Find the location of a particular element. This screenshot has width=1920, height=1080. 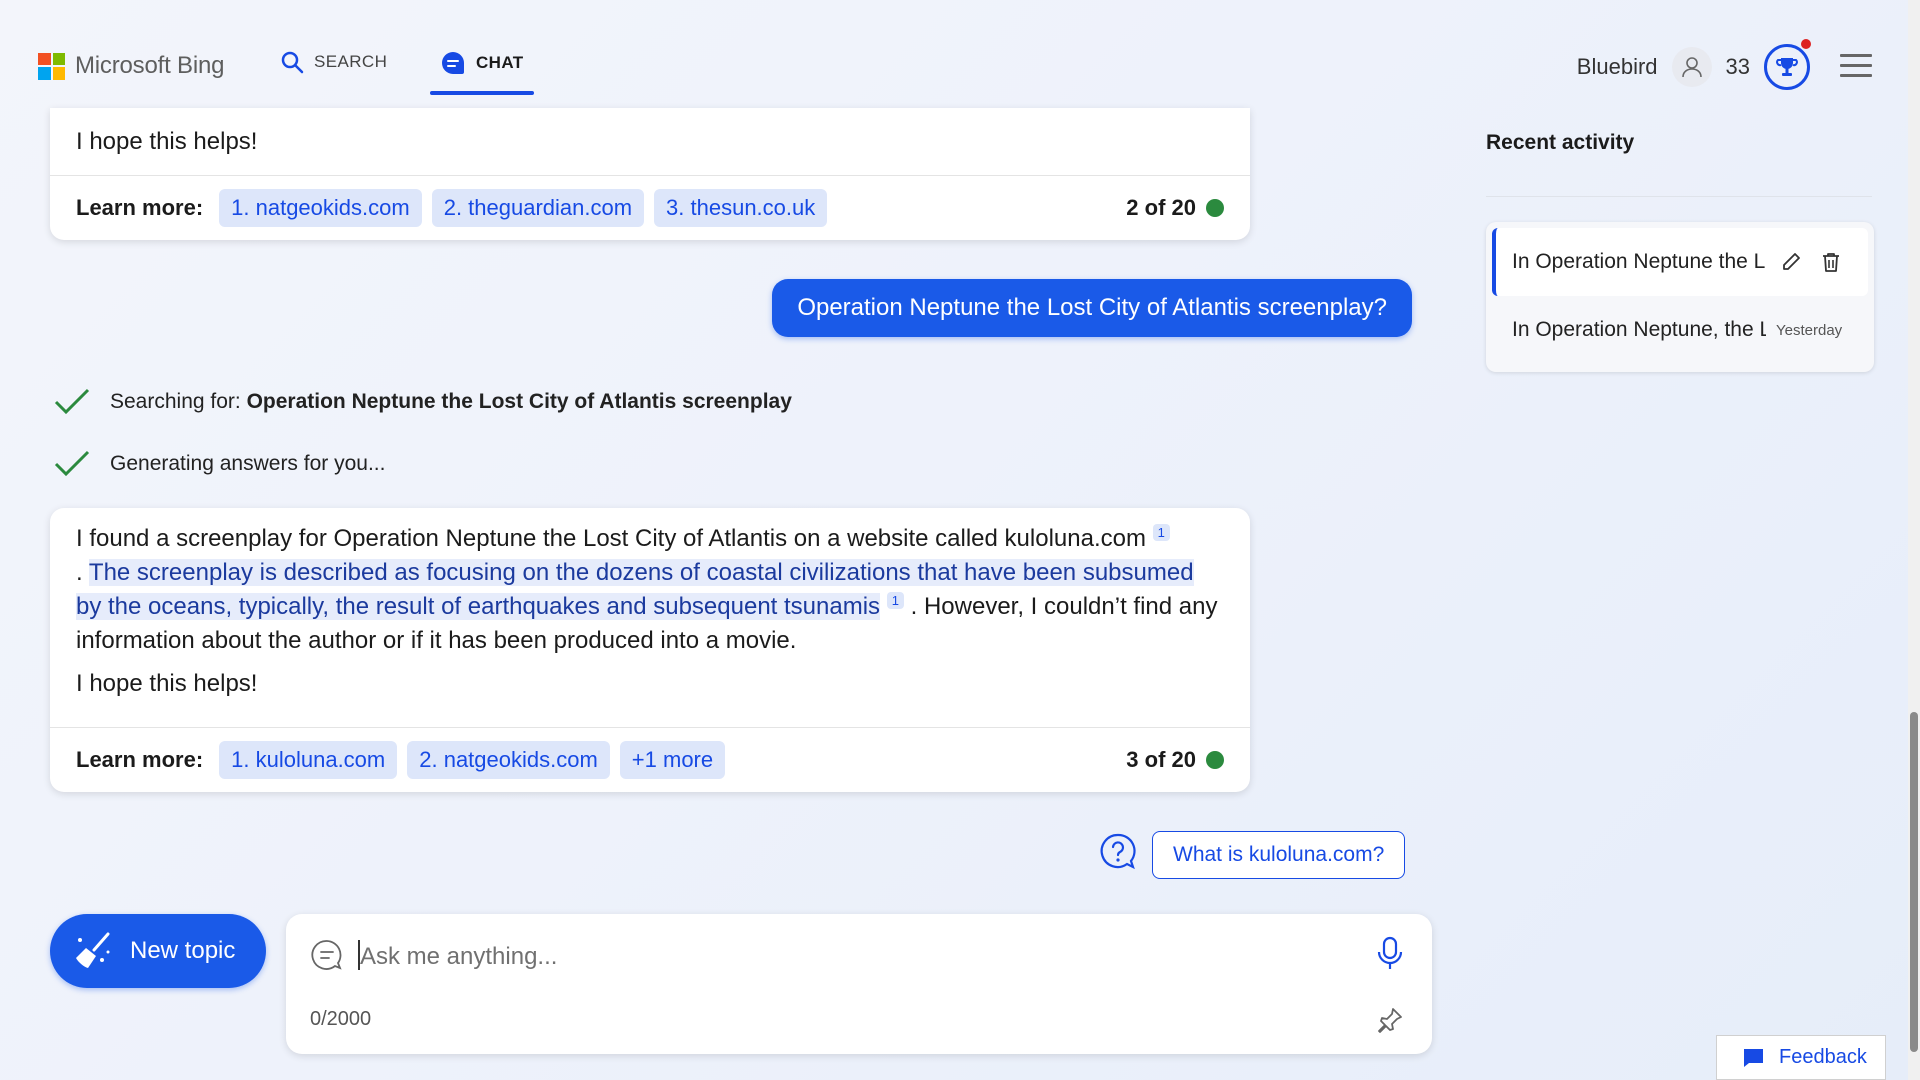

feedback-button: Feedback is located at coordinates (1801, 1057).